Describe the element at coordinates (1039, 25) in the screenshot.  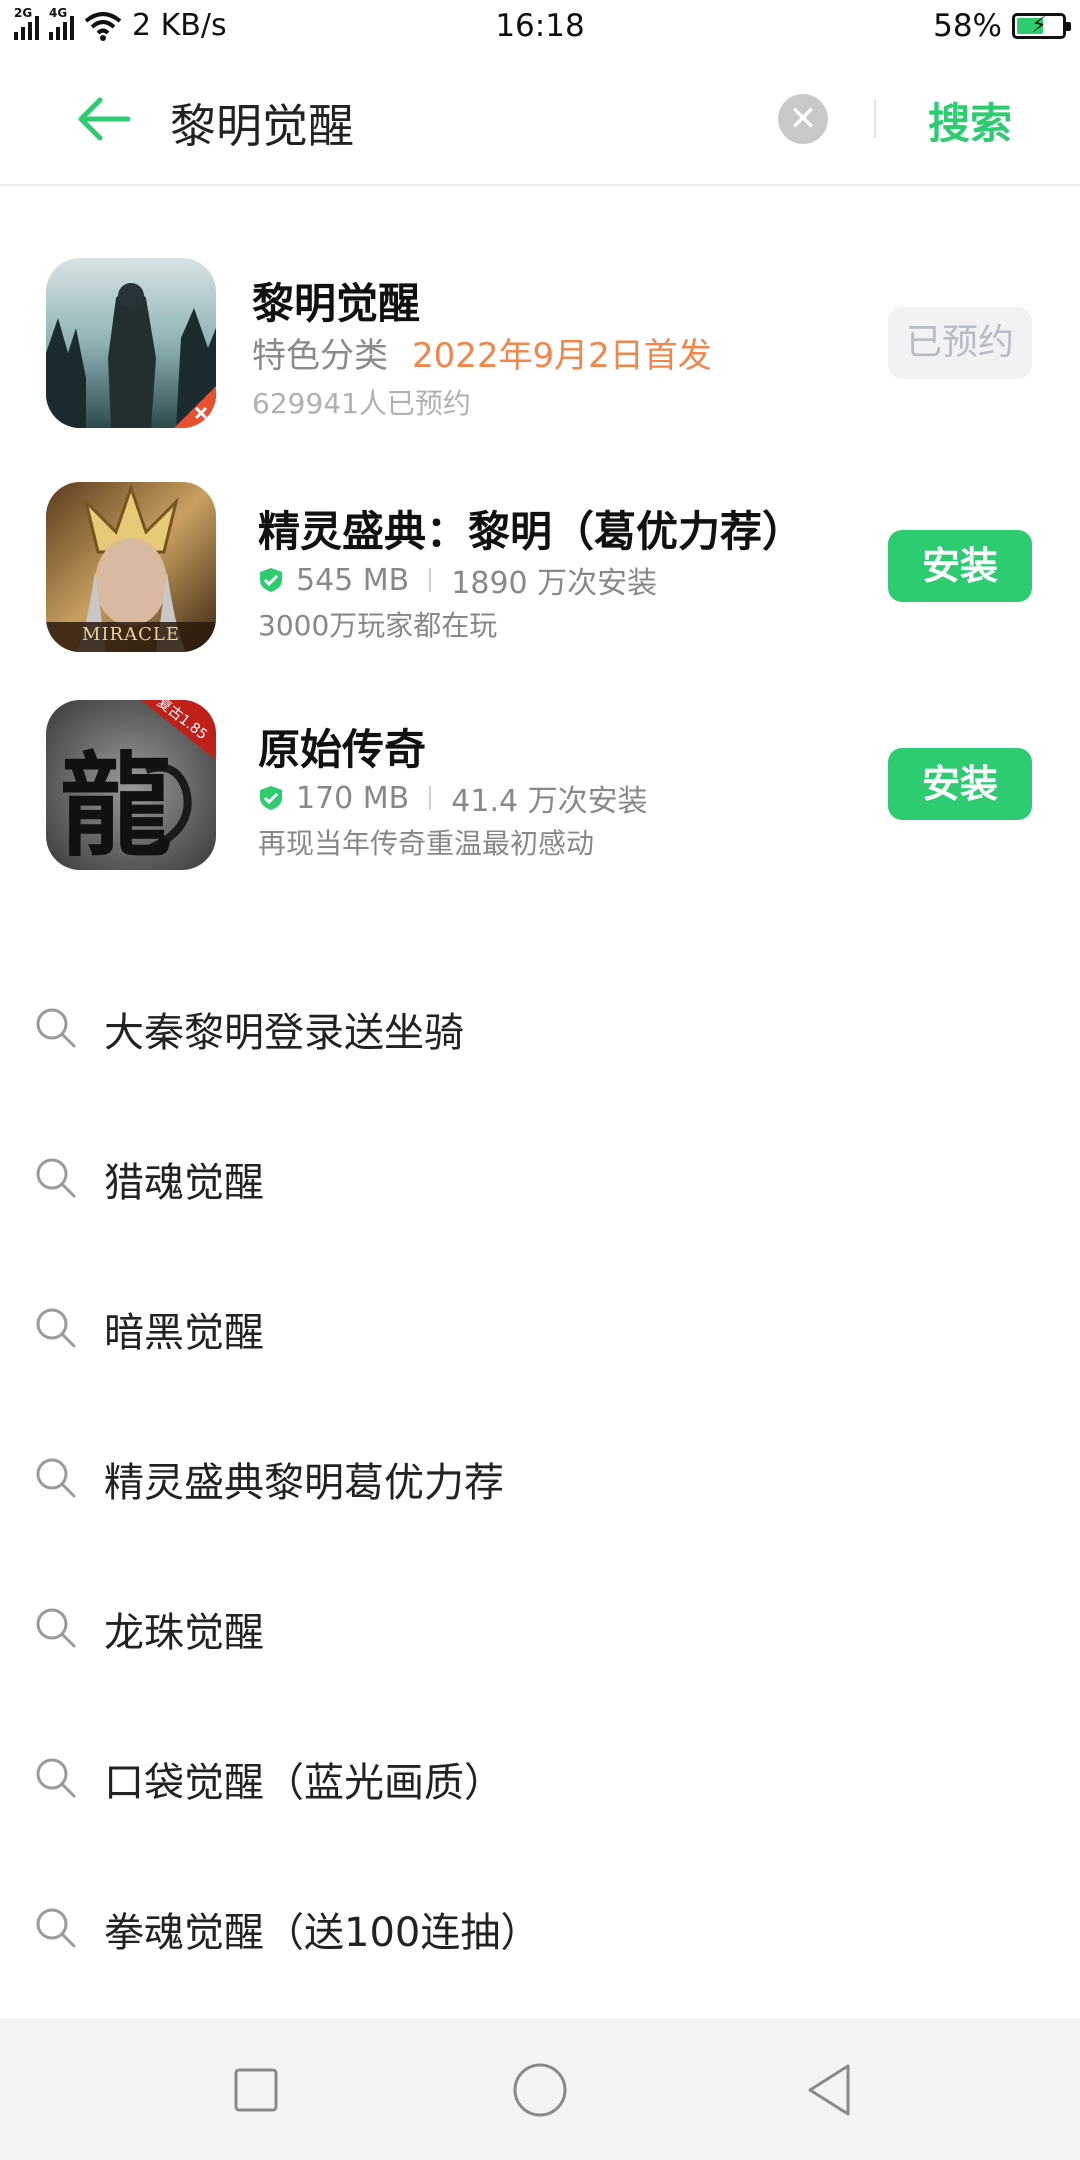
I see `charging-bolt-icon: ⚡` at that location.